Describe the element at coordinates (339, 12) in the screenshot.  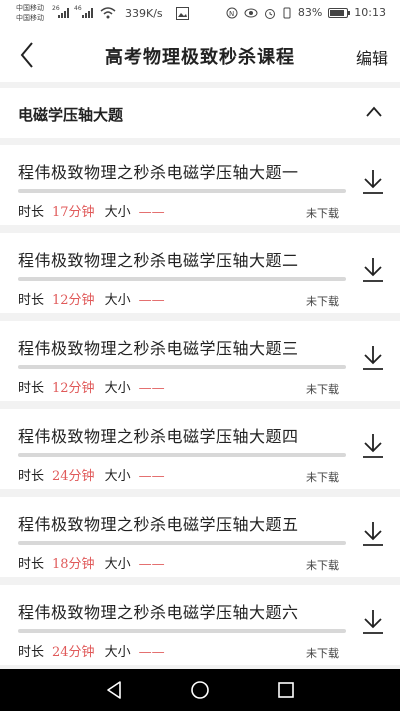
I see `battery-icon` at that location.